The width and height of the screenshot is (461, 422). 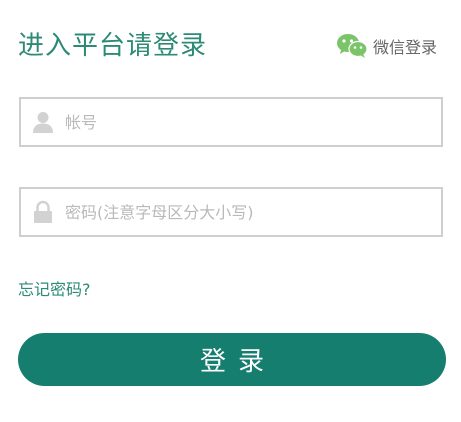 I want to click on wechat-login-label: 微信登录, so click(x=405, y=47).